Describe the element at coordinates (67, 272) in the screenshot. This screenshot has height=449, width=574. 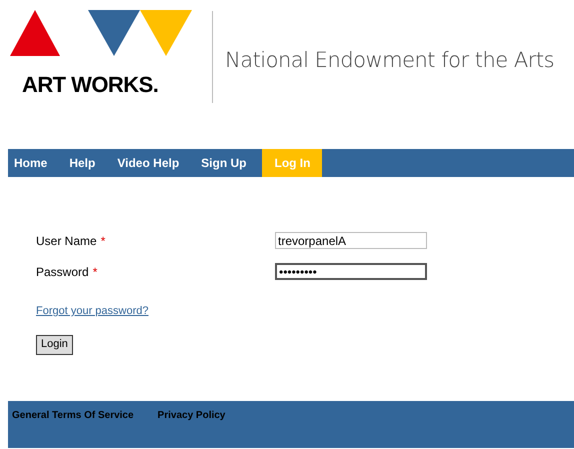
I see `field-label: Password *` at that location.